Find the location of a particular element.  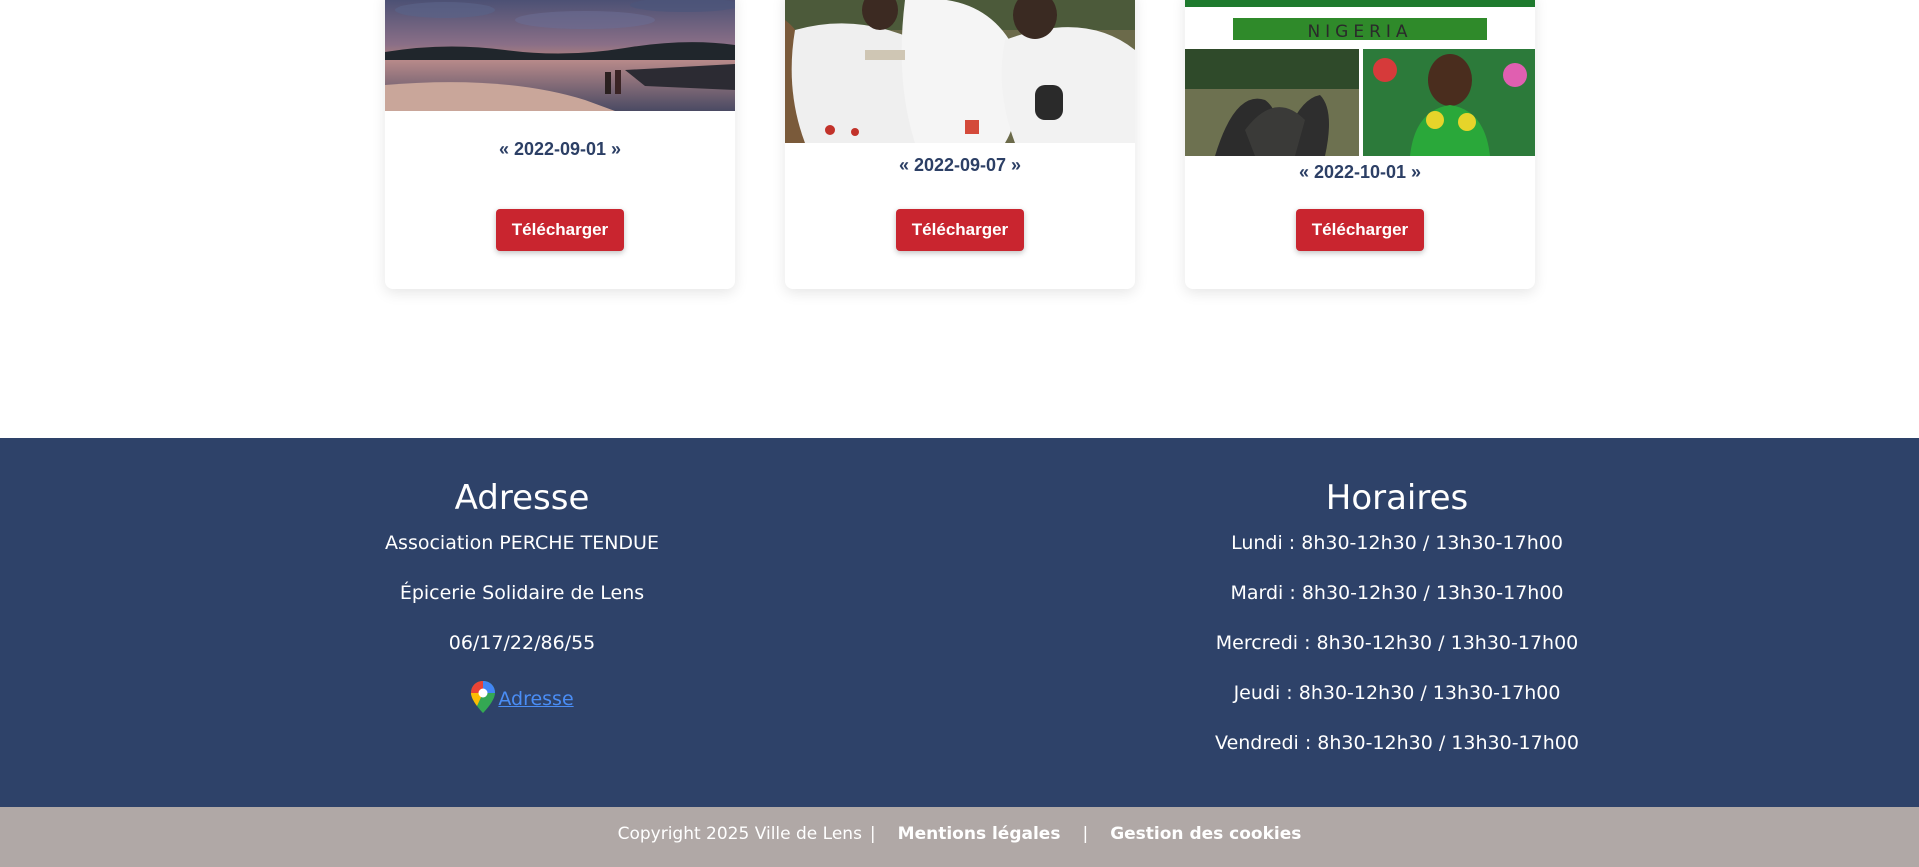

footer-address-title: Adresse is located at coordinates (522, 498).